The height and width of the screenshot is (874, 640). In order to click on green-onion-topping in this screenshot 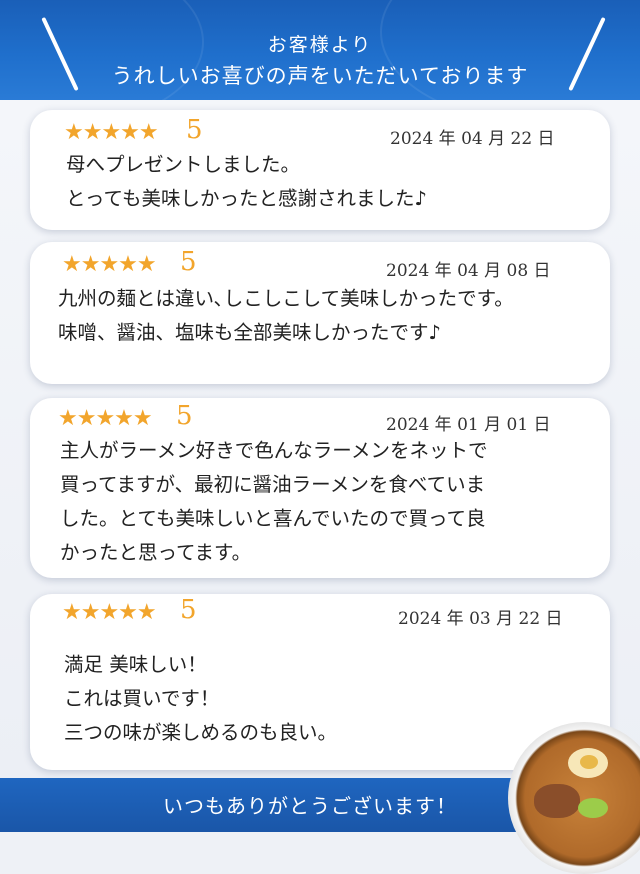, I will do `click(593, 808)`.